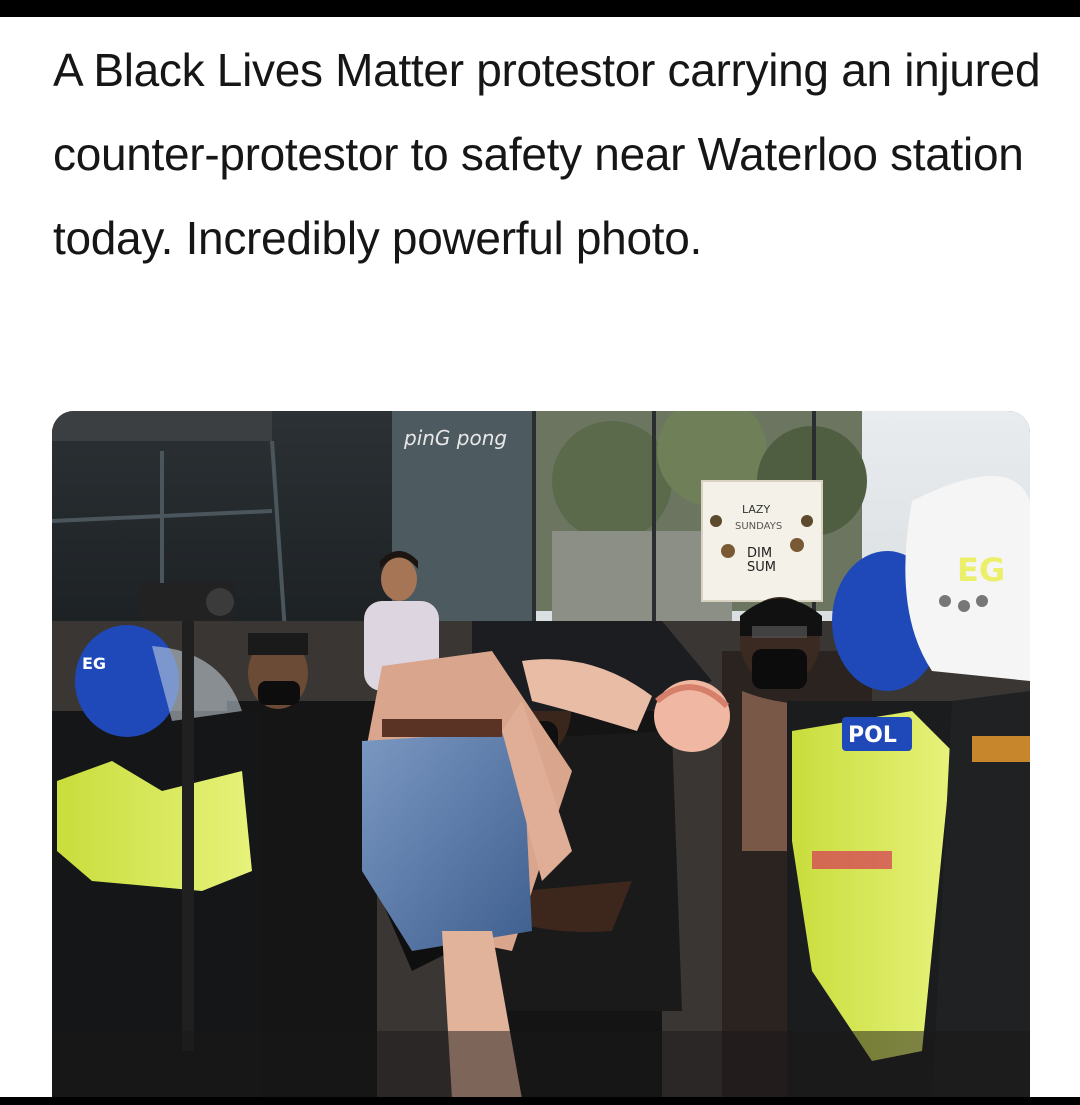 The width and height of the screenshot is (1080, 1105). What do you see at coordinates (188, 836) in the screenshot?
I see `camera-tripod` at bounding box center [188, 836].